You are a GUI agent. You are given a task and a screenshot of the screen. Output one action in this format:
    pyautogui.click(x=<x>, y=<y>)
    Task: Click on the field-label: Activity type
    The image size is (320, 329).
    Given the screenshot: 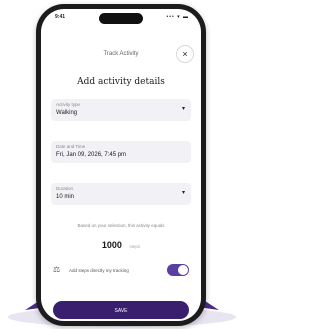 What is the action you would take?
    pyautogui.click(x=68, y=104)
    